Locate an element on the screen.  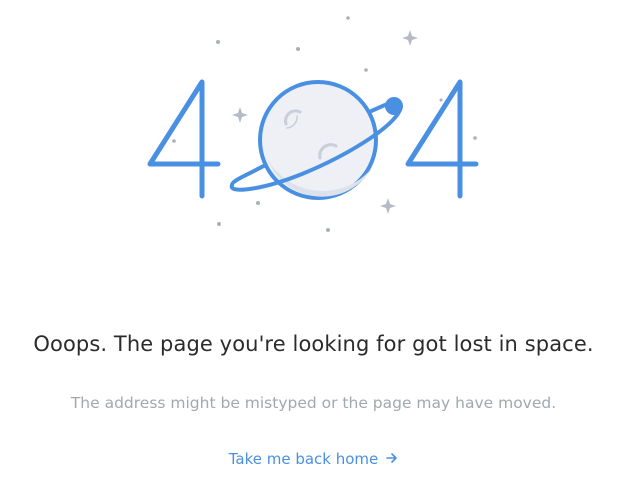
arrow-right-icon is located at coordinates (392, 459).